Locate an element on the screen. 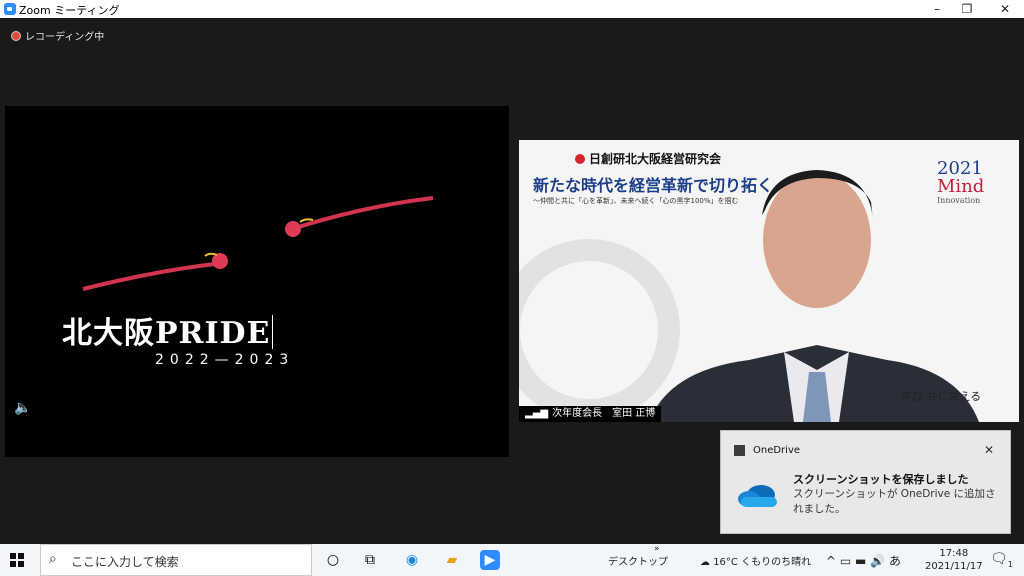 The height and width of the screenshot is (576, 1024). restore-button: ❐ is located at coordinates (967, 9).